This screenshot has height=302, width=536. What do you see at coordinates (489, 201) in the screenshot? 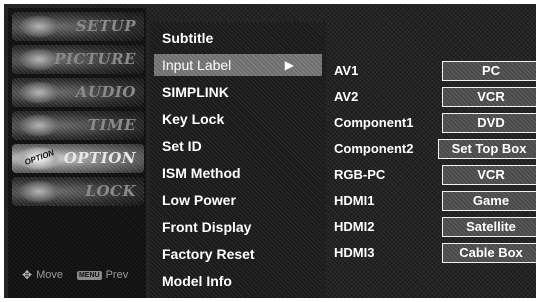
I see `input-label-value: Game` at bounding box center [489, 201].